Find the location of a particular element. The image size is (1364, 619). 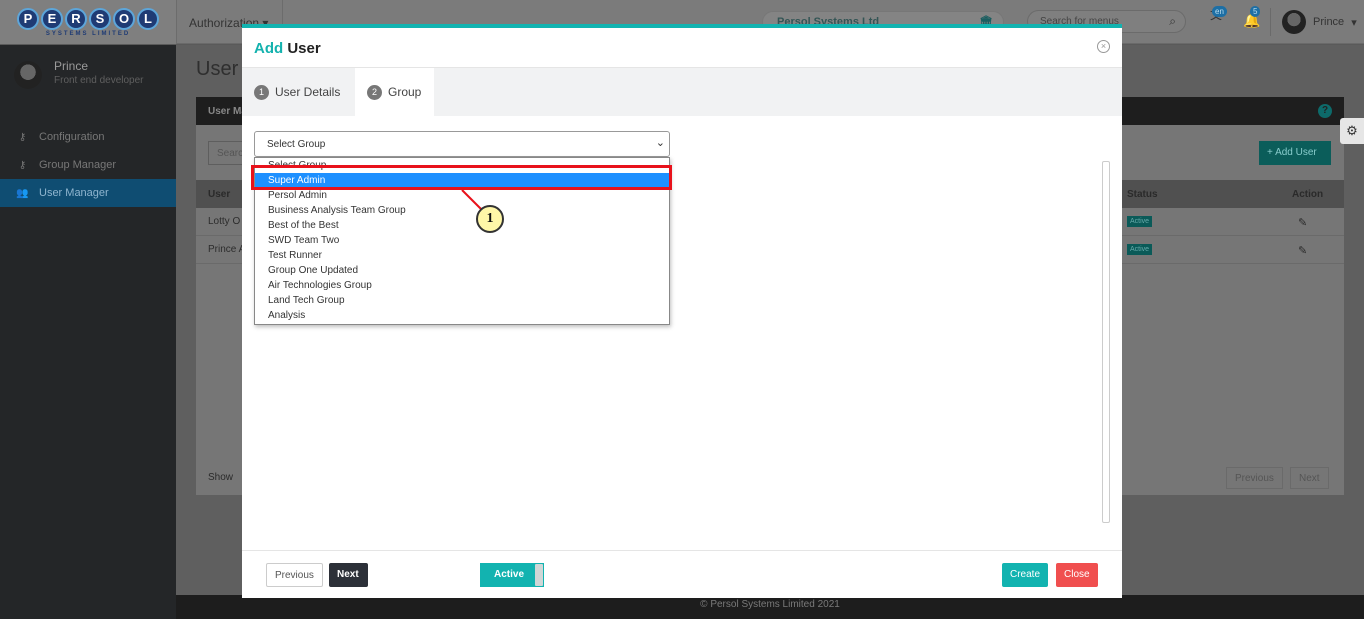

callout-pointer is located at coordinates (471, 199).